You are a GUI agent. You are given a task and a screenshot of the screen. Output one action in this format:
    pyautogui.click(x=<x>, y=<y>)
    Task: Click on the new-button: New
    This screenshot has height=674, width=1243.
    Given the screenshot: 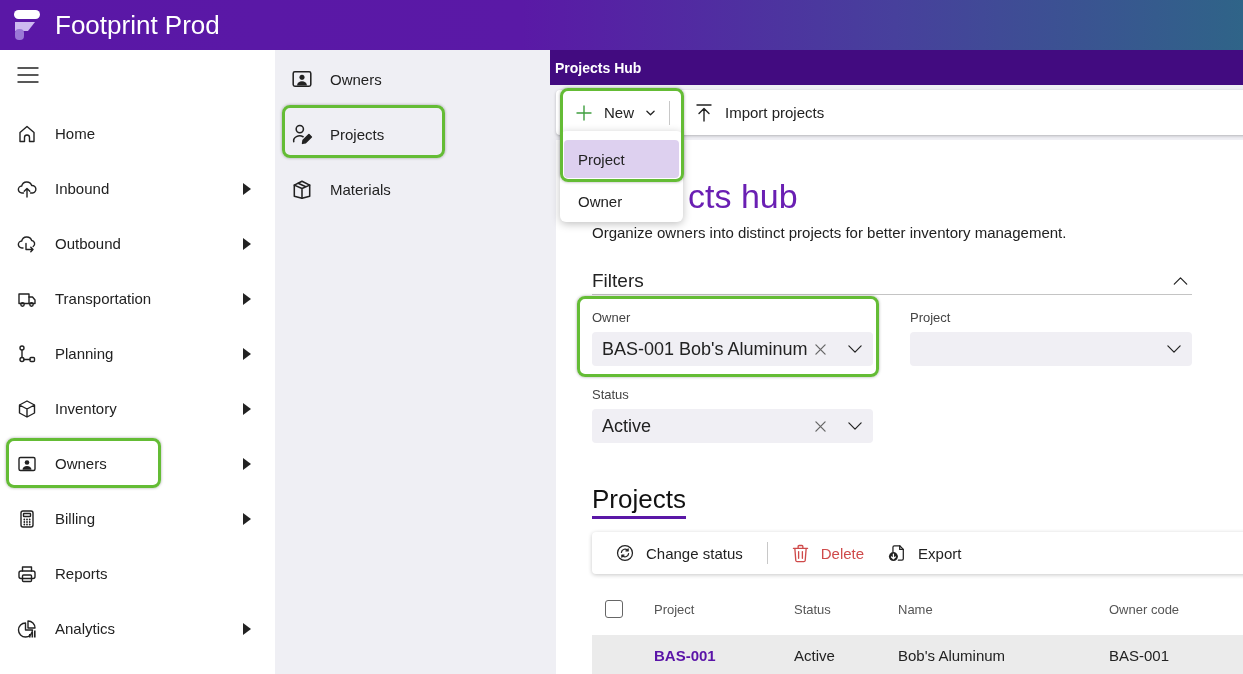 What is the action you would take?
    pyautogui.click(x=615, y=112)
    